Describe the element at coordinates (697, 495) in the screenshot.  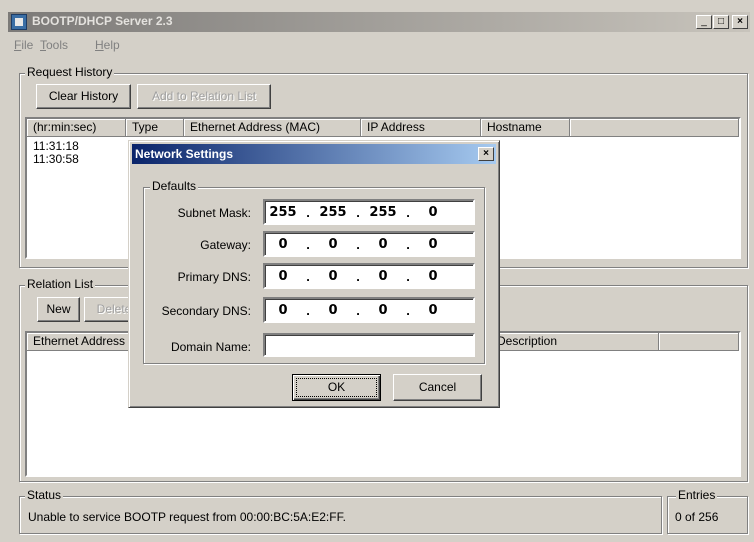
I see `entries-label: Entries` at that location.